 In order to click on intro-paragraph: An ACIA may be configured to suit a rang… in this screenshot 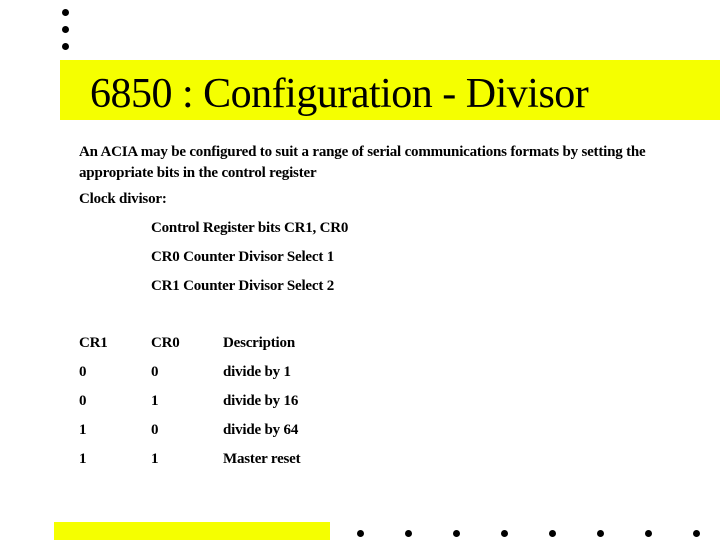, I will do `click(362, 162)`.